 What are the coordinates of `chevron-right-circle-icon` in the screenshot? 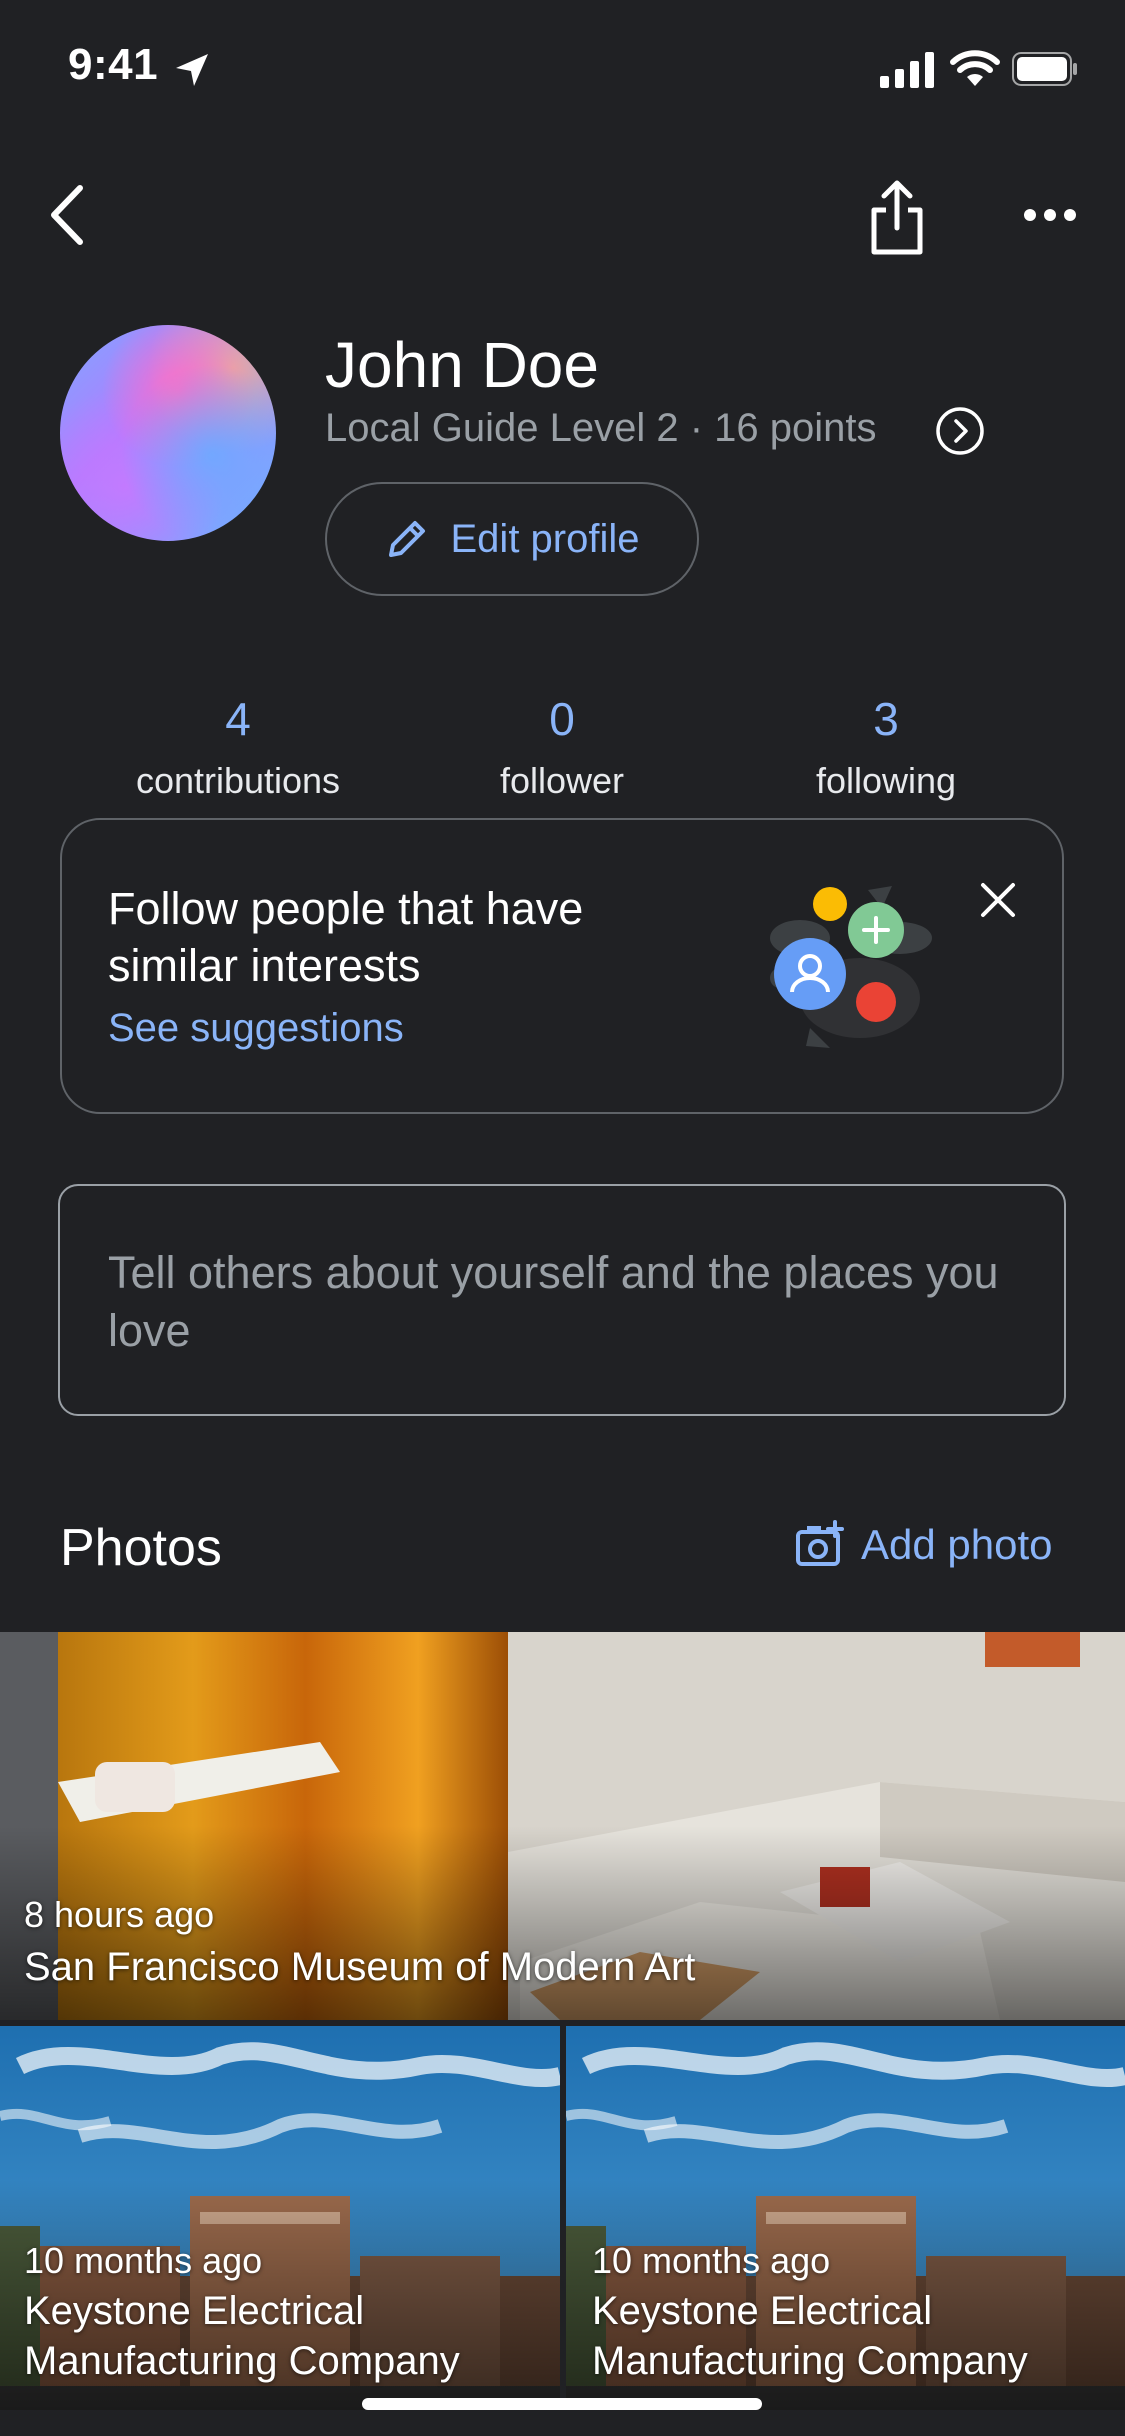 It's located at (960, 431).